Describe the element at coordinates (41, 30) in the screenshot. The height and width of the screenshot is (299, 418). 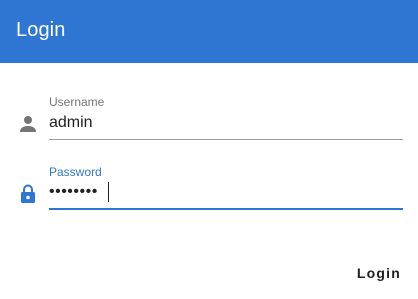
I see `dialog-title: Login` at that location.